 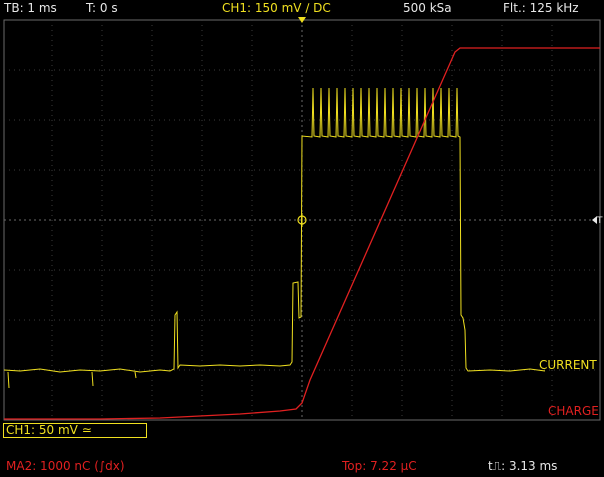 I want to click on math-channel-readout: MA2: 1000 nC (∫dx), so click(x=65, y=466).